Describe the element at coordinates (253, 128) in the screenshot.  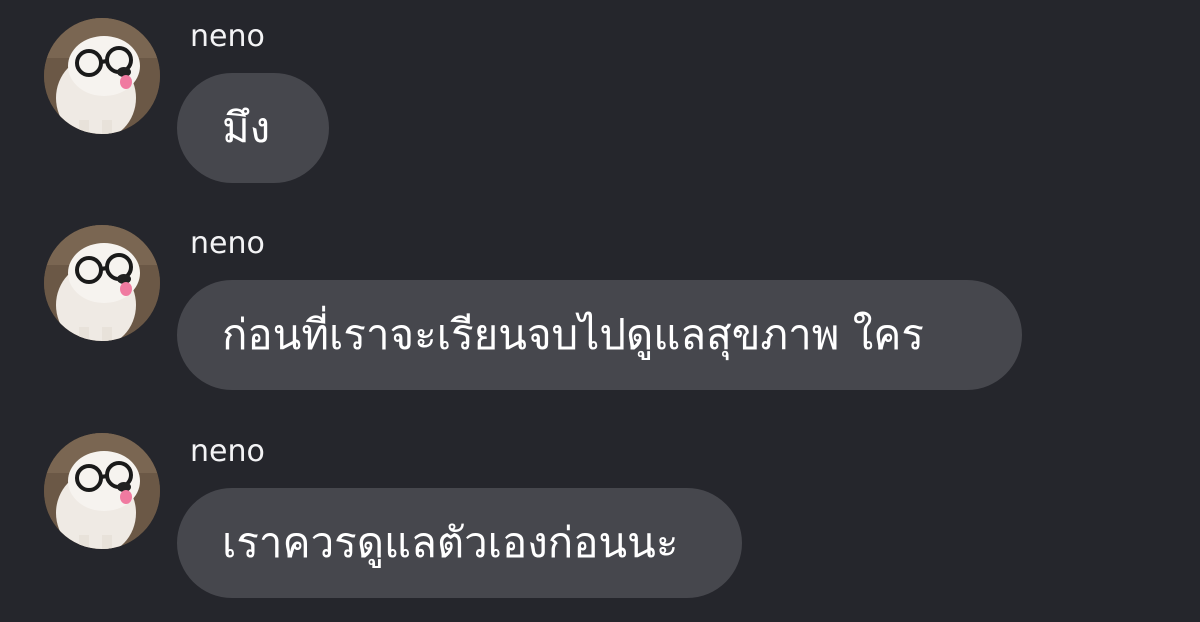
I see `message-bubble: มึง` at that location.